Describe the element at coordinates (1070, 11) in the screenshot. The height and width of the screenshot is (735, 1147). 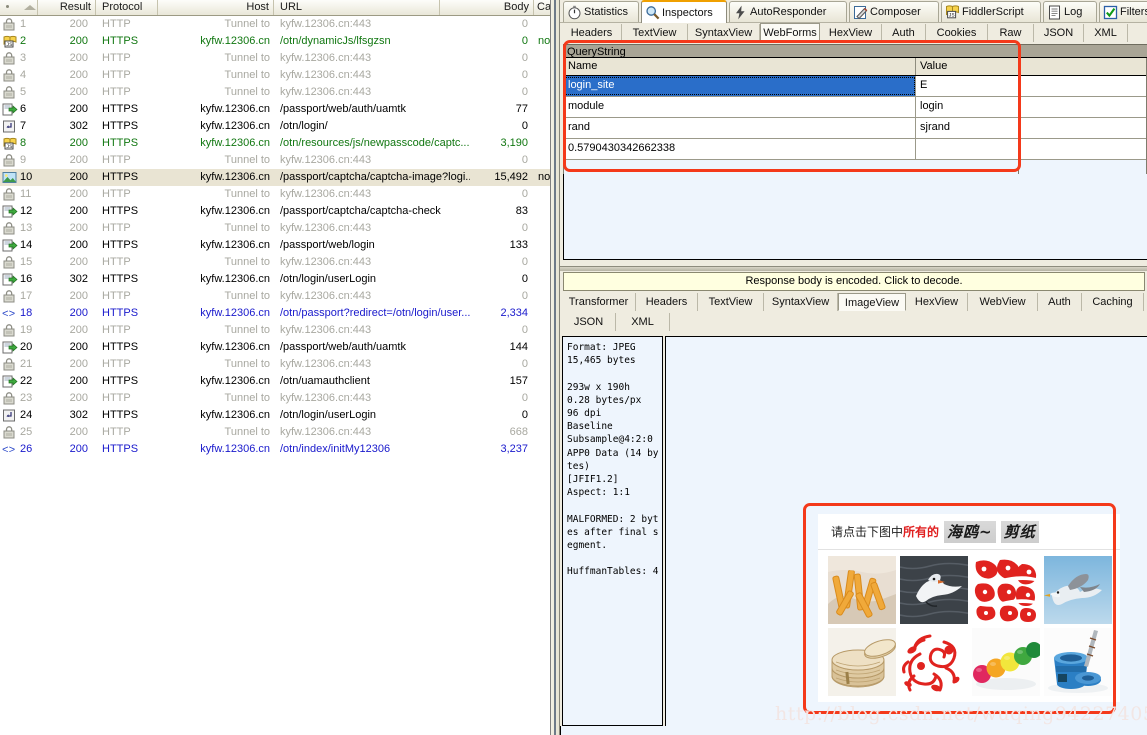
I see `main-tab-log: Log` at that location.